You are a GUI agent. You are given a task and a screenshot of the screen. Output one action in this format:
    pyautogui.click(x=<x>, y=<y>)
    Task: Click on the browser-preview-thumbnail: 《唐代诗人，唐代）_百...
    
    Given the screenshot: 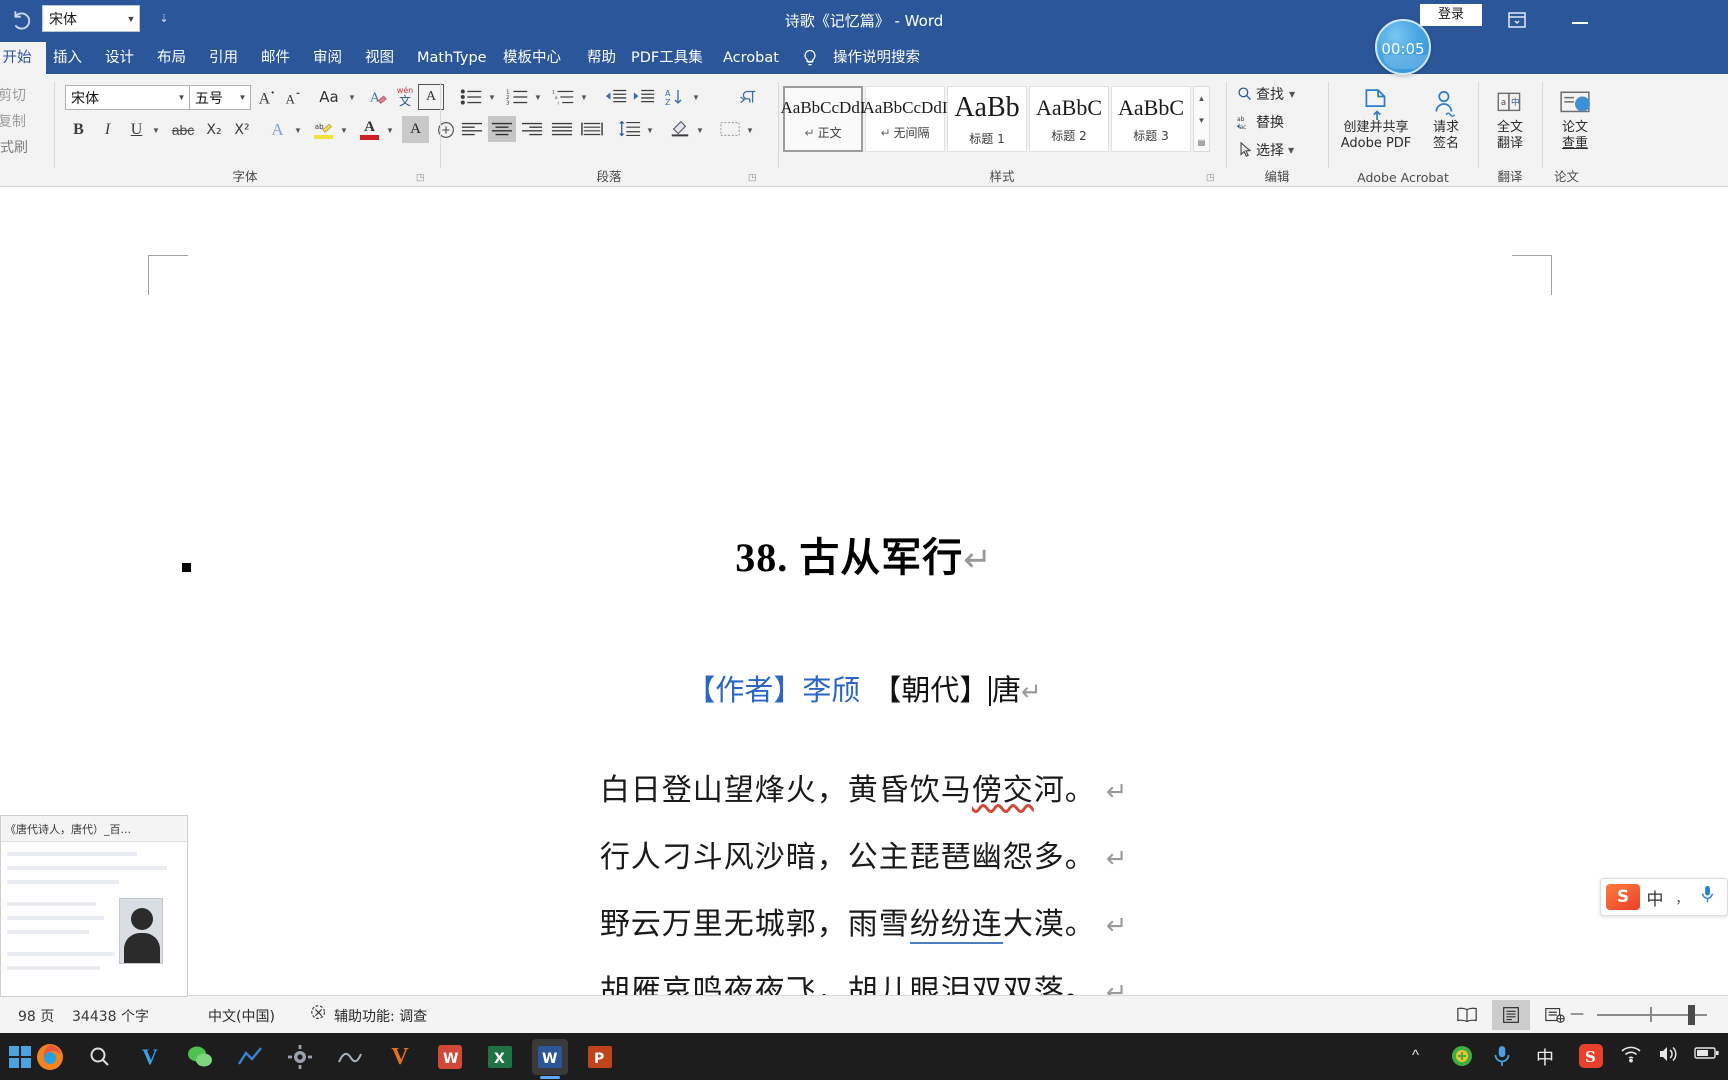 What is the action you would take?
    pyautogui.click(x=94, y=906)
    